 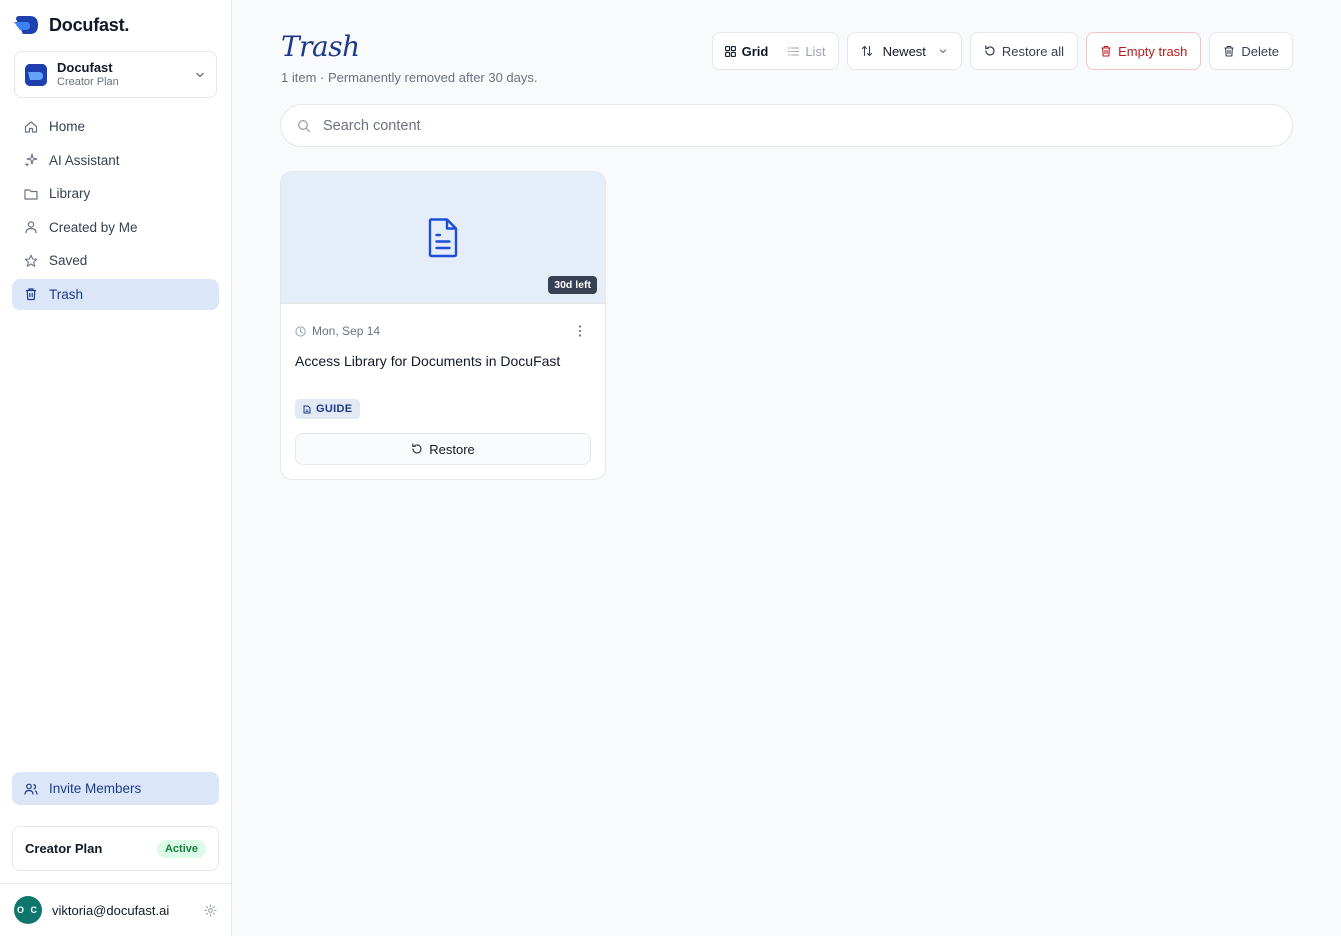 I want to click on sidebar-item-library: Library, so click(x=115, y=193).